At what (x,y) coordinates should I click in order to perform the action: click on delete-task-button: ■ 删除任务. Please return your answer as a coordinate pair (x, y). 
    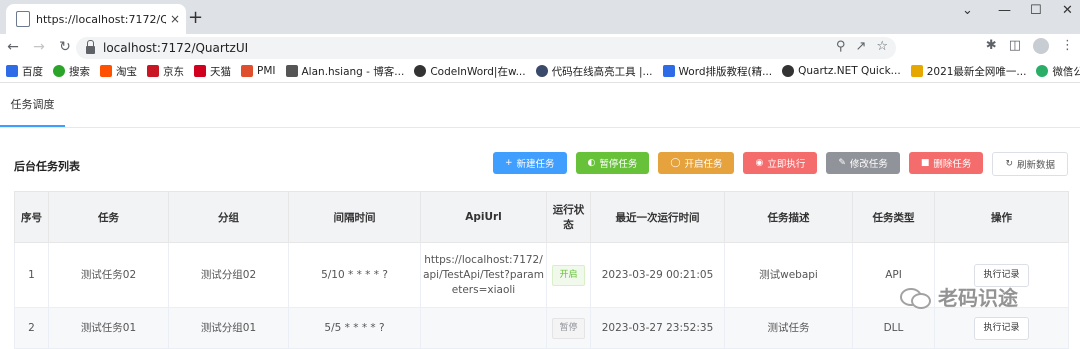
    Looking at the image, I should click on (946, 163).